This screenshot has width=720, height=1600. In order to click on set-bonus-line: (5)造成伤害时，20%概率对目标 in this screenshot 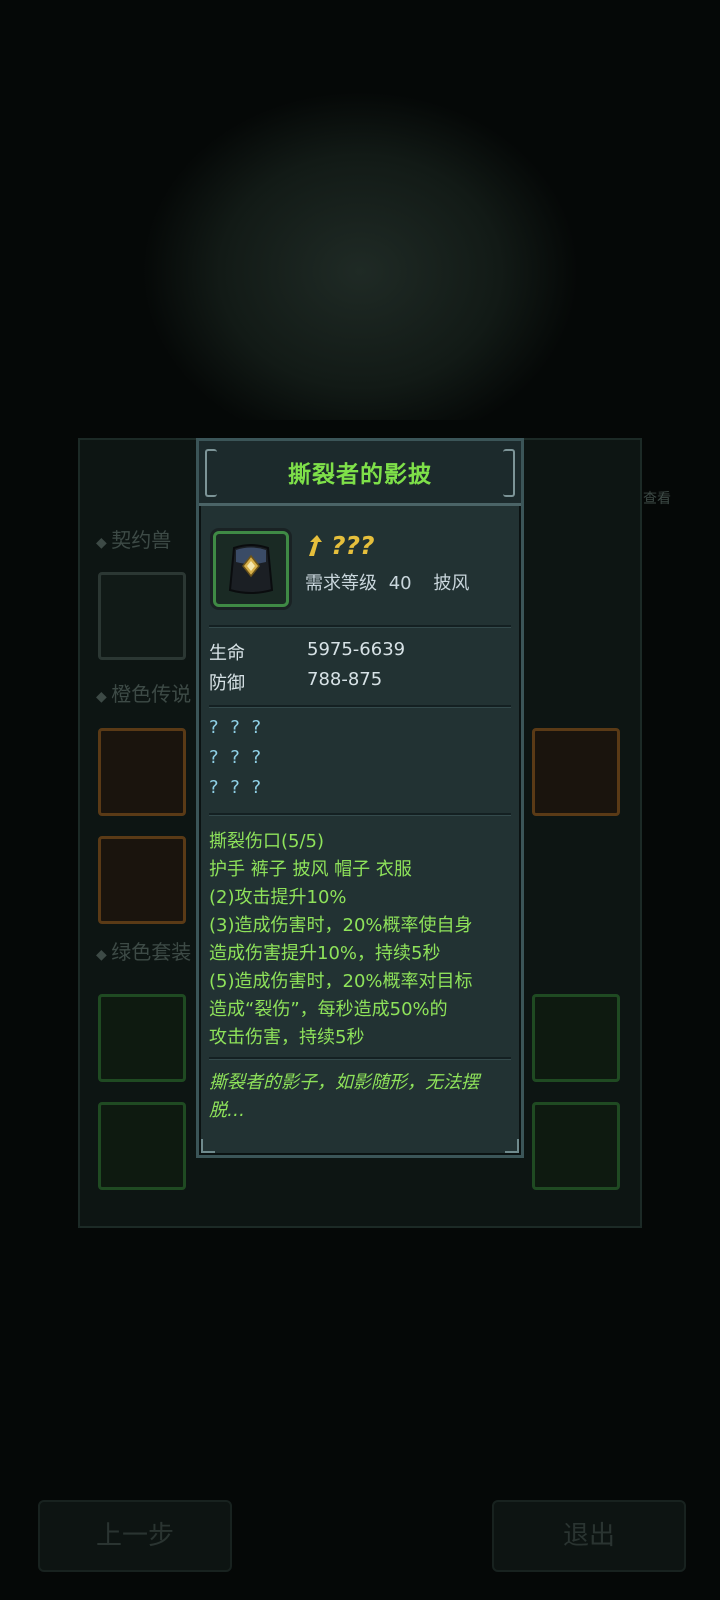, I will do `click(341, 981)`.